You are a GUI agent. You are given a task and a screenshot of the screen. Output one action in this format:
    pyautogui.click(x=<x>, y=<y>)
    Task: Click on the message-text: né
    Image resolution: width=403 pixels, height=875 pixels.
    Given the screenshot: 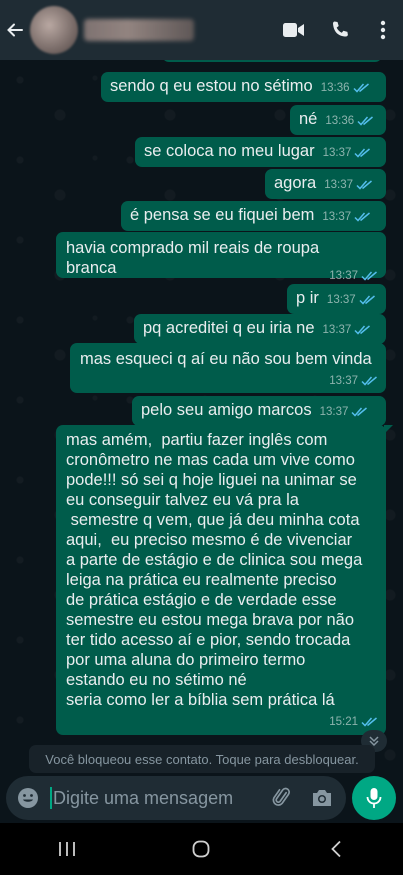 What is the action you would take?
    pyautogui.click(x=308, y=119)
    